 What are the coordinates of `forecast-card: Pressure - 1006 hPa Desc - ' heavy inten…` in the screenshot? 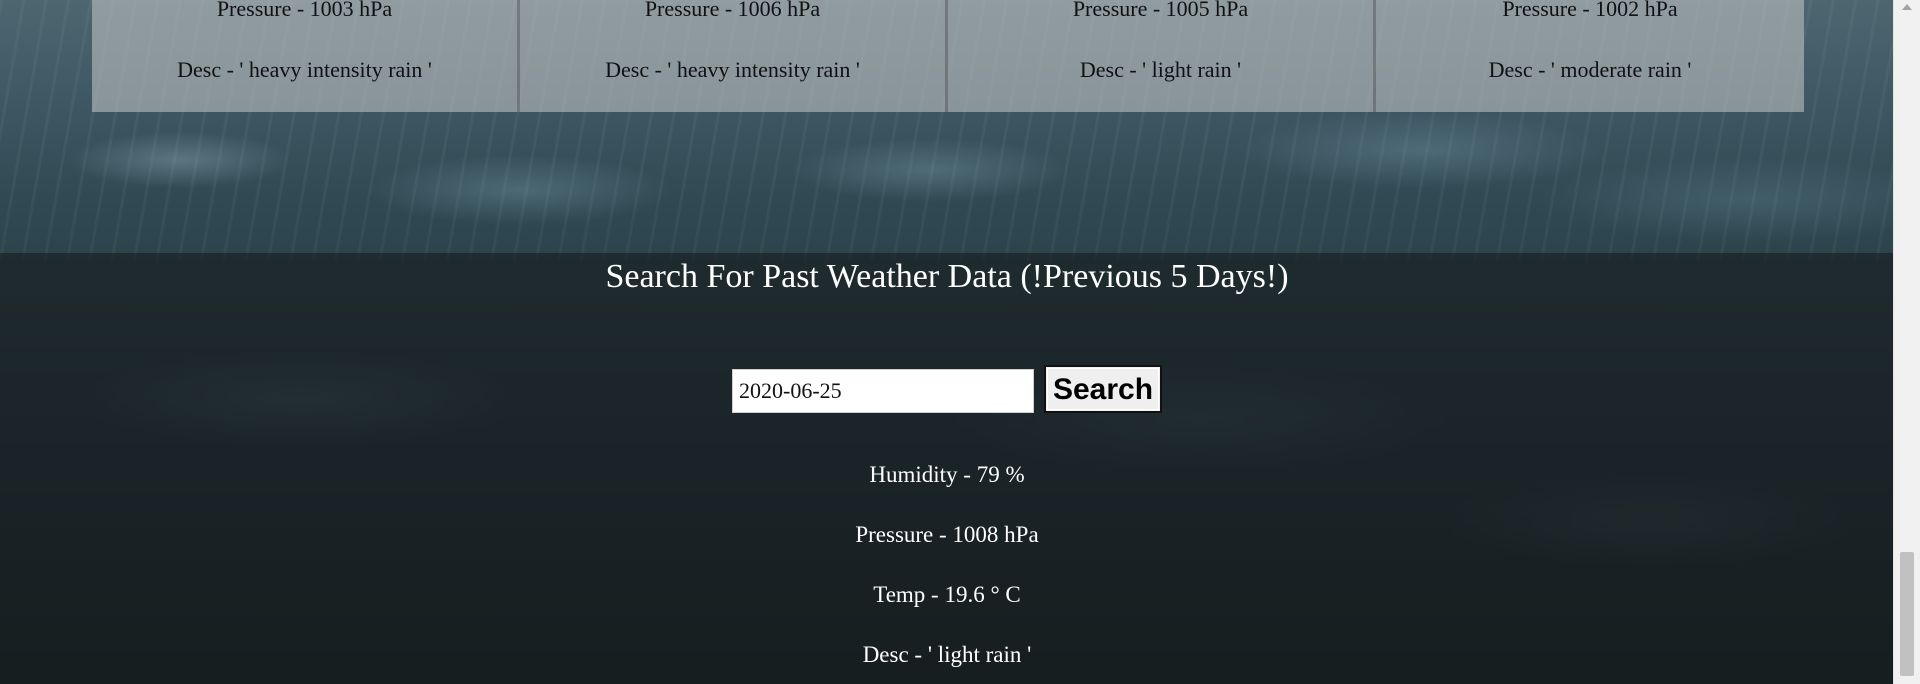 It's located at (734, 56).